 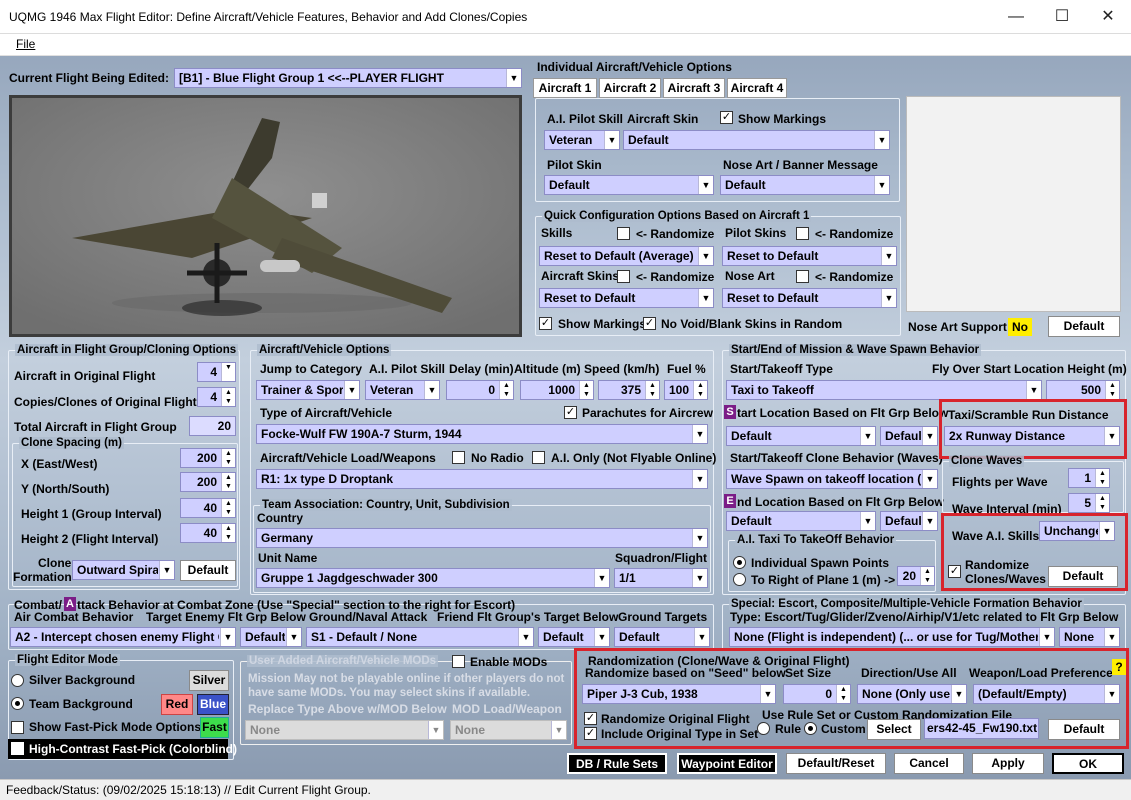 What do you see at coordinates (574, 637) in the screenshot?
I see `friend-select: Default ▼` at bounding box center [574, 637].